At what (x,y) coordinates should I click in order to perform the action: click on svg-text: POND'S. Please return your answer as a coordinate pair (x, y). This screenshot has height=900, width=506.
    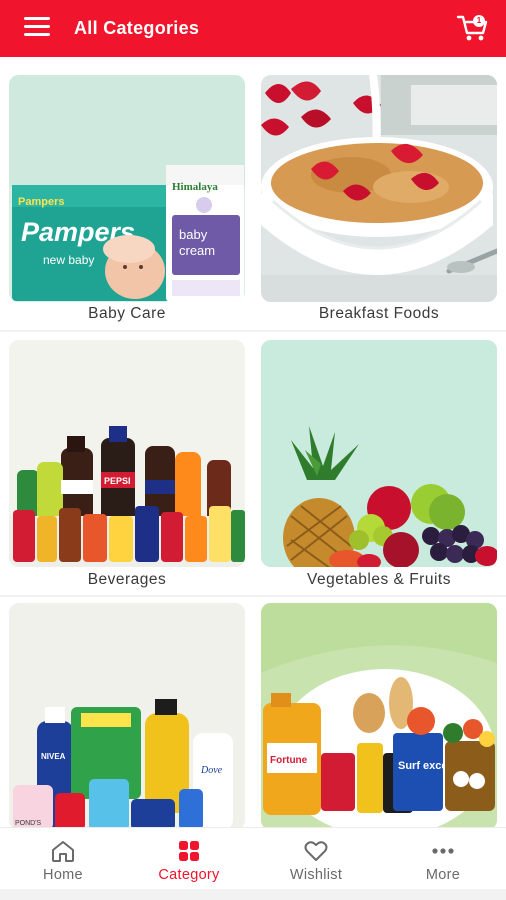
    Looking at the image, I should click on (28, 823).